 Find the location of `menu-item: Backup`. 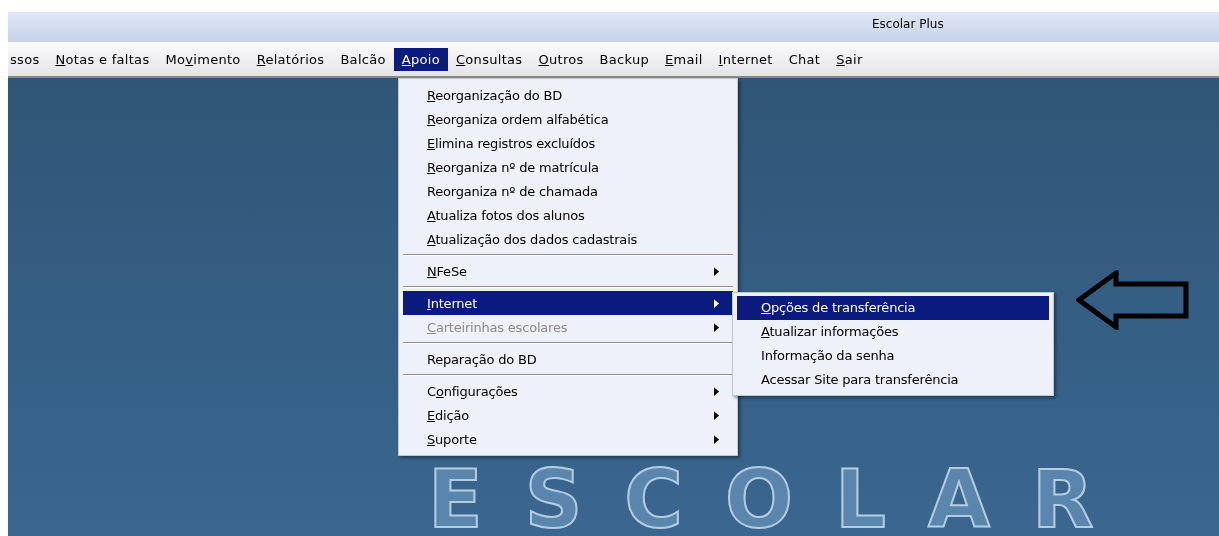

menu-item: Backup is located at coordinates (624, 59).